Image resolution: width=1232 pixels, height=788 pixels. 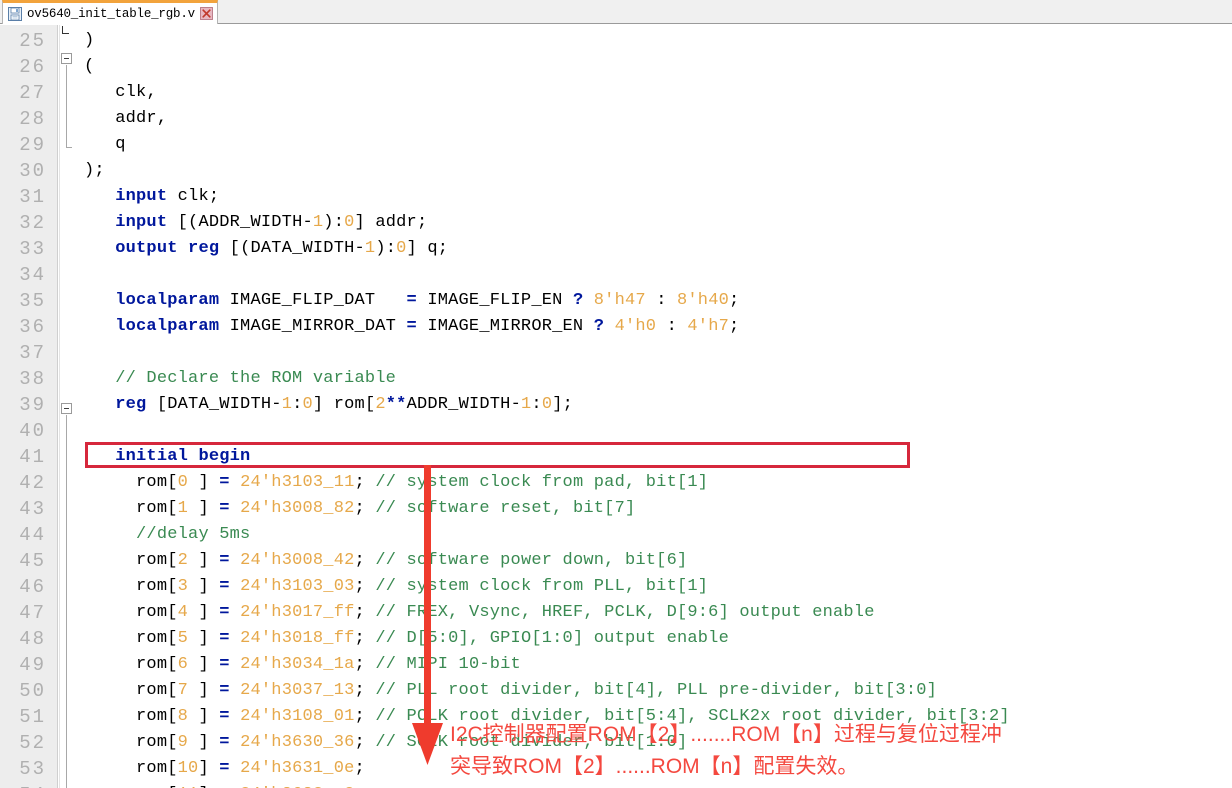 What do you see at coordinates (224, 769) in the screenshot?
I see `code-line: rom[10] = 24'h3631_0e;` at bounding box center [224, 769].